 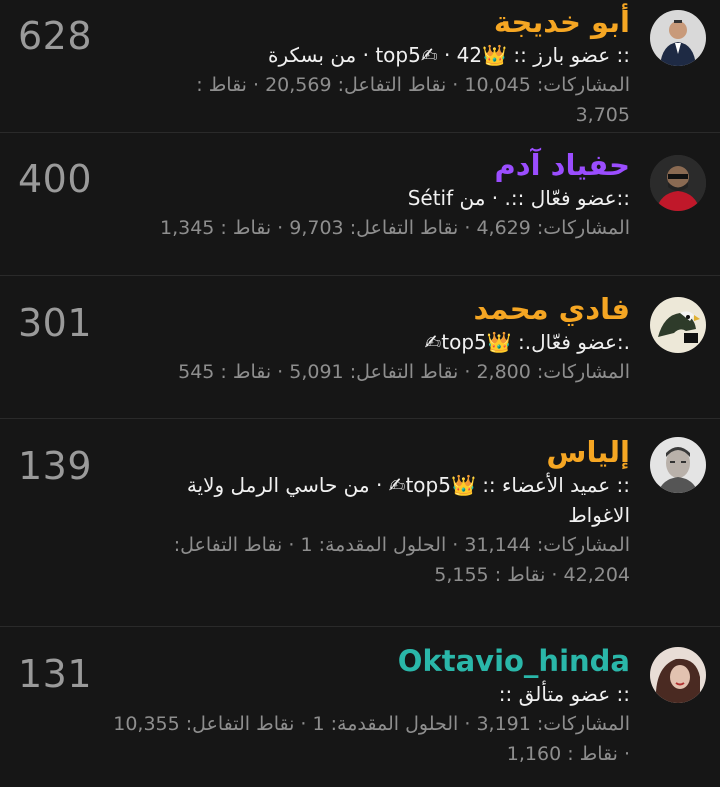 I want to click on member-meta: ::عضو فعّال ::. · من Sétif, so click(x=518, y=198).